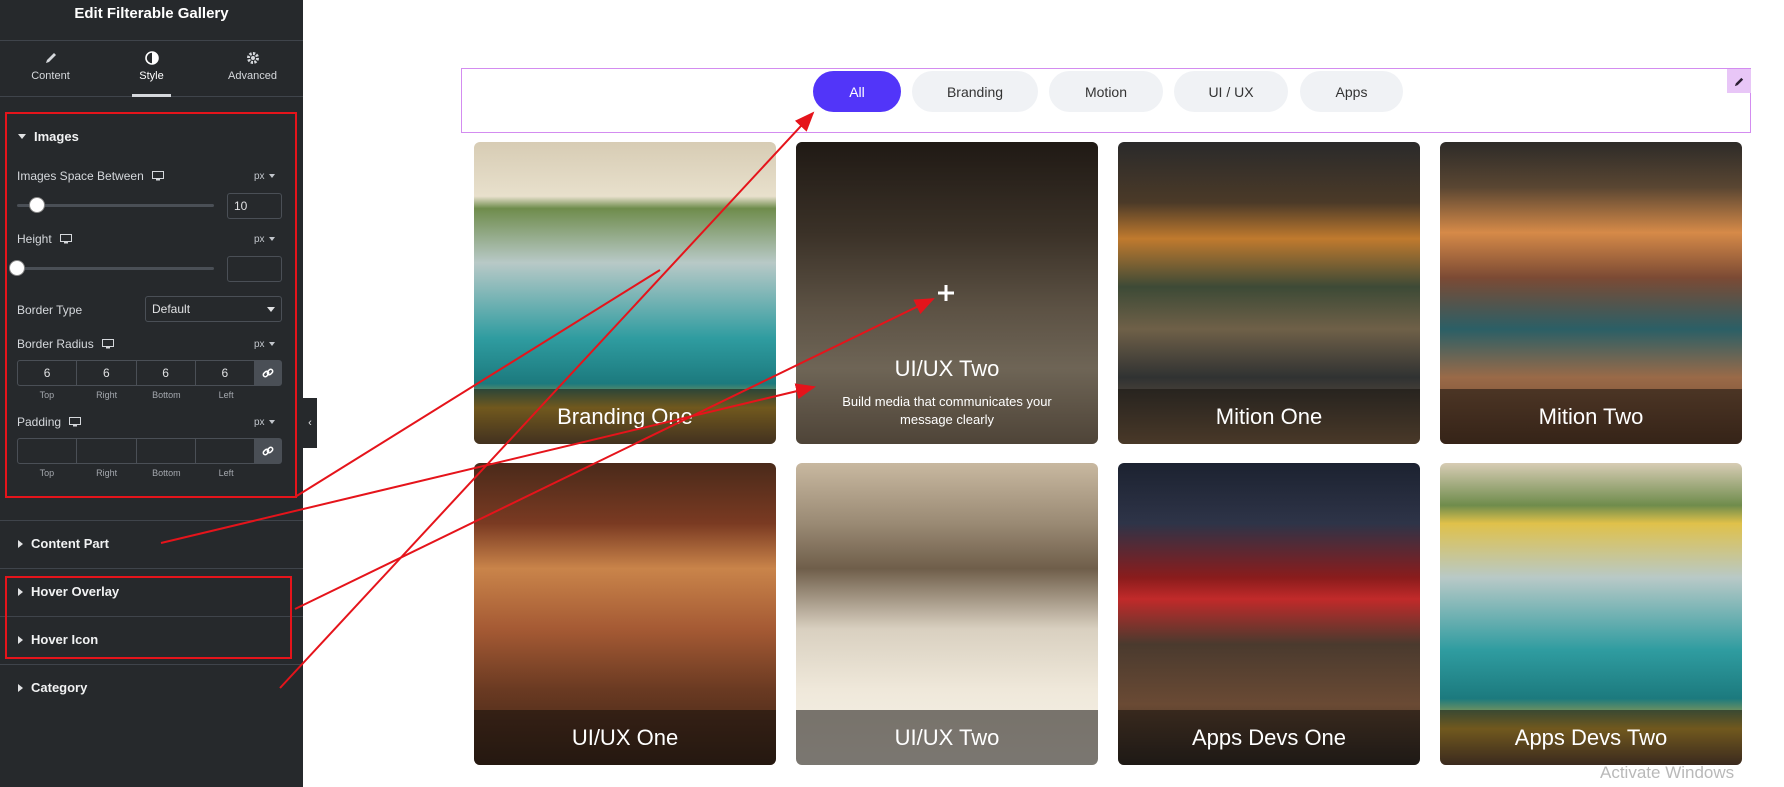 The image size is (1784, 787). I want to click on border-radius-label: Border Radius, so click(65, 344).